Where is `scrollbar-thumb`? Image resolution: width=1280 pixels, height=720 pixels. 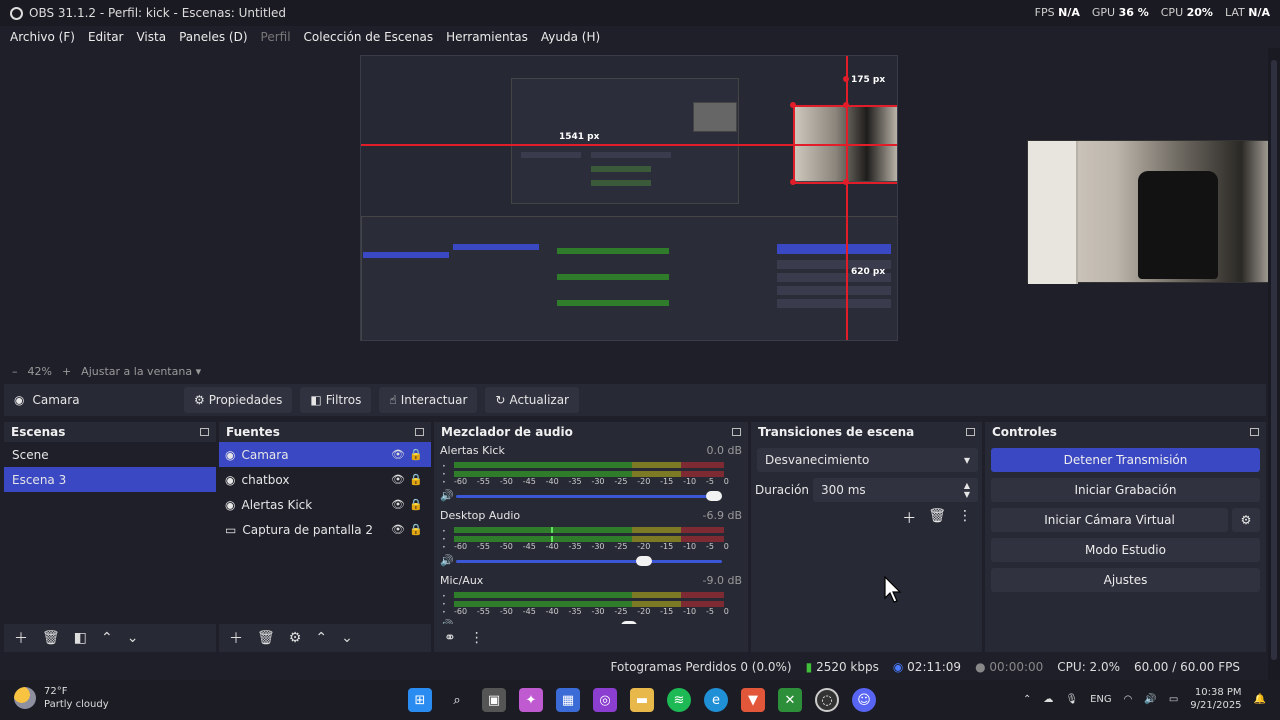
scrollbar-thumb is located at coordinates (1274, 360).